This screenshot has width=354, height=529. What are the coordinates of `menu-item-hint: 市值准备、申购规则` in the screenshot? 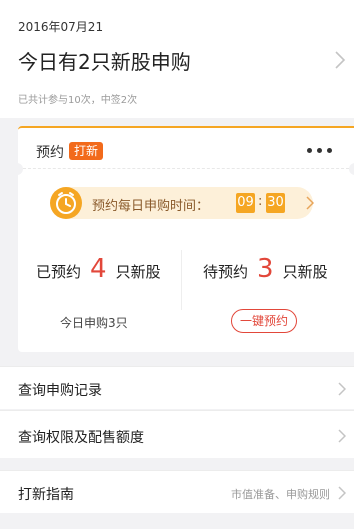 It's located at (280, 494).